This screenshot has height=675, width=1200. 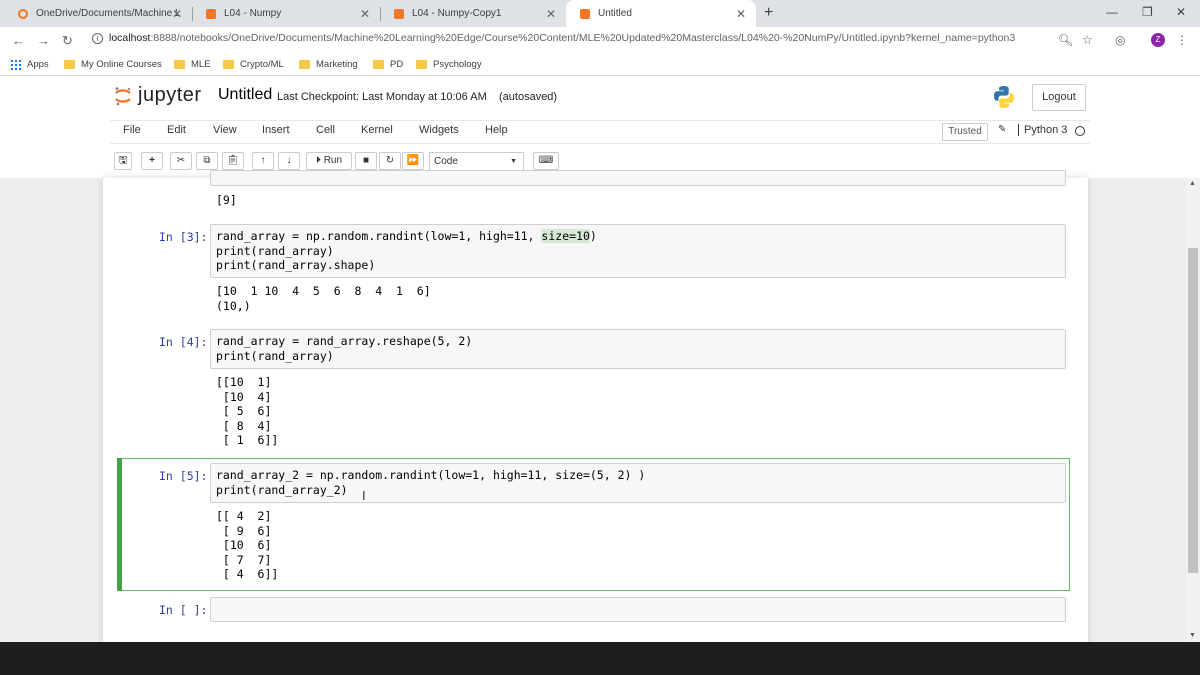 What do you see at coordinates (1158, 40) in the screenshot?
I see `profile-avatar: Z` at bounding box center [1158, 40].